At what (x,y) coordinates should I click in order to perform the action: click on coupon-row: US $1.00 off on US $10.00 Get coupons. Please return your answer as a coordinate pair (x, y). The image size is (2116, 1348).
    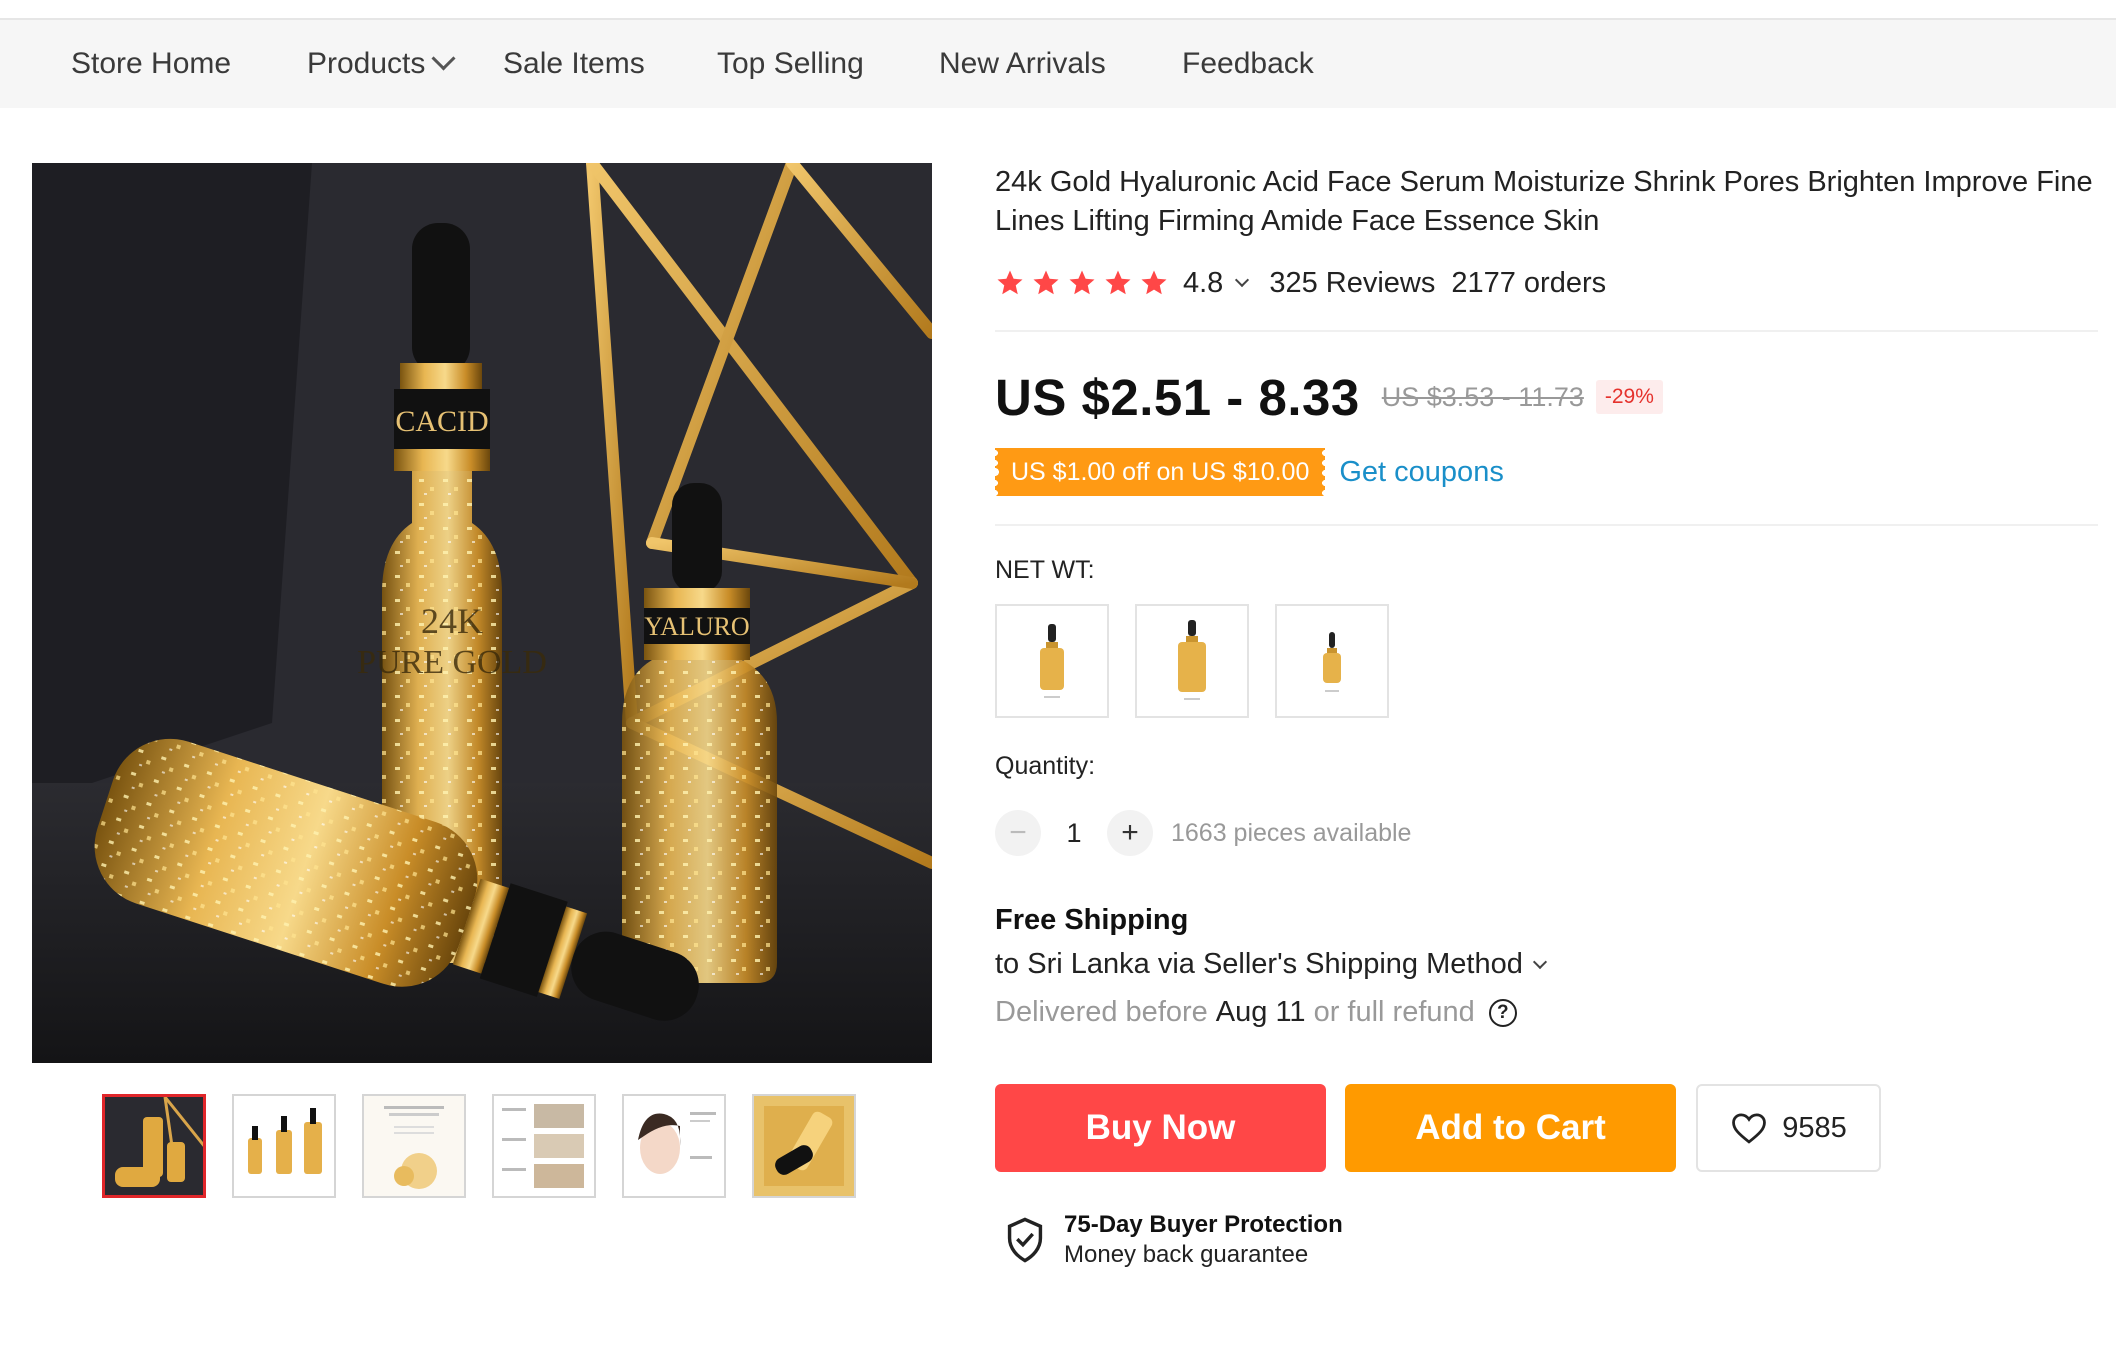
    Looking at the image, I should click on (1248, 472).